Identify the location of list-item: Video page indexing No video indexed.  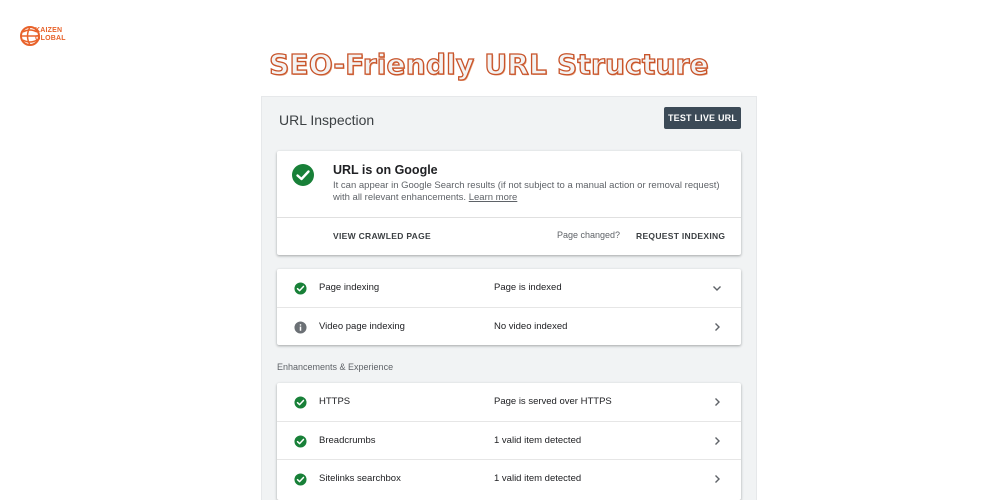
(509, 326).